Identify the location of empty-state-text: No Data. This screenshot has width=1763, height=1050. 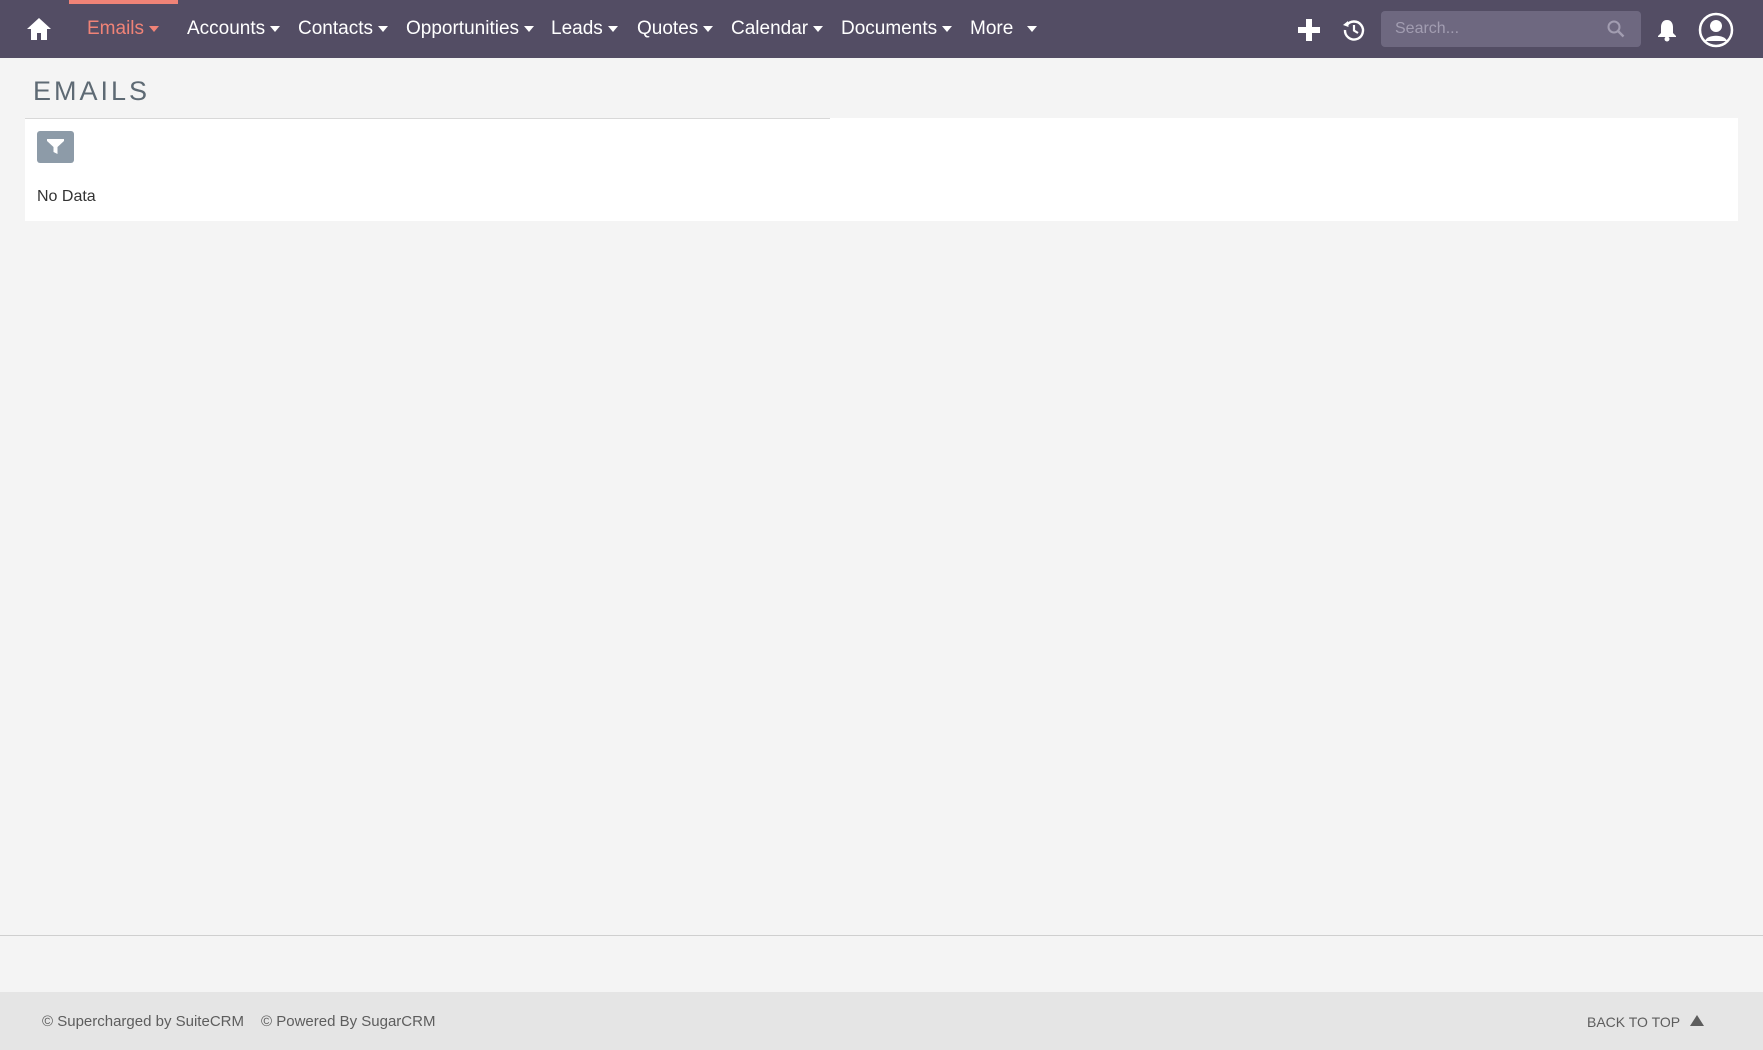
(66, 196).